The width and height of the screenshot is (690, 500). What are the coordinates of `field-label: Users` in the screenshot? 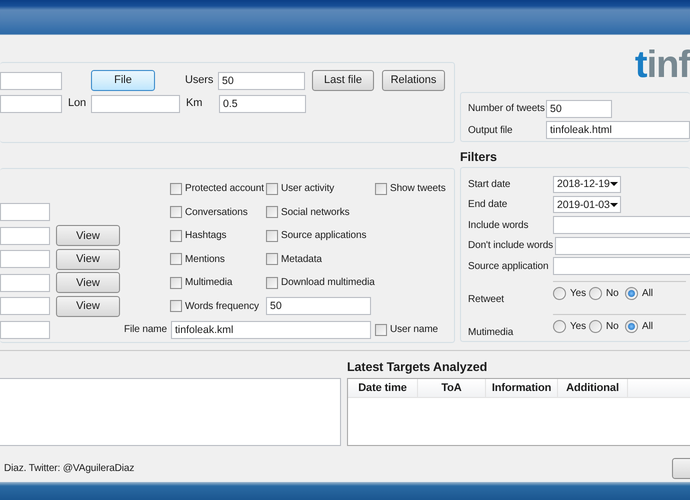 It's located at (199, 80).